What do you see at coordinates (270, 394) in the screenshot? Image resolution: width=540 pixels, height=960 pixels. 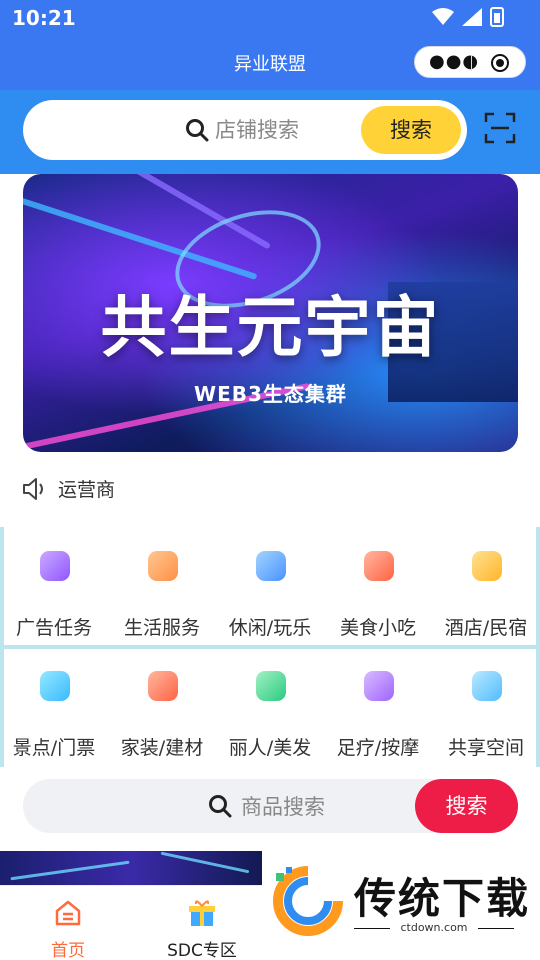 I see `banner-subtitle: WEB3生态集群` at bounding box center [270, 394].